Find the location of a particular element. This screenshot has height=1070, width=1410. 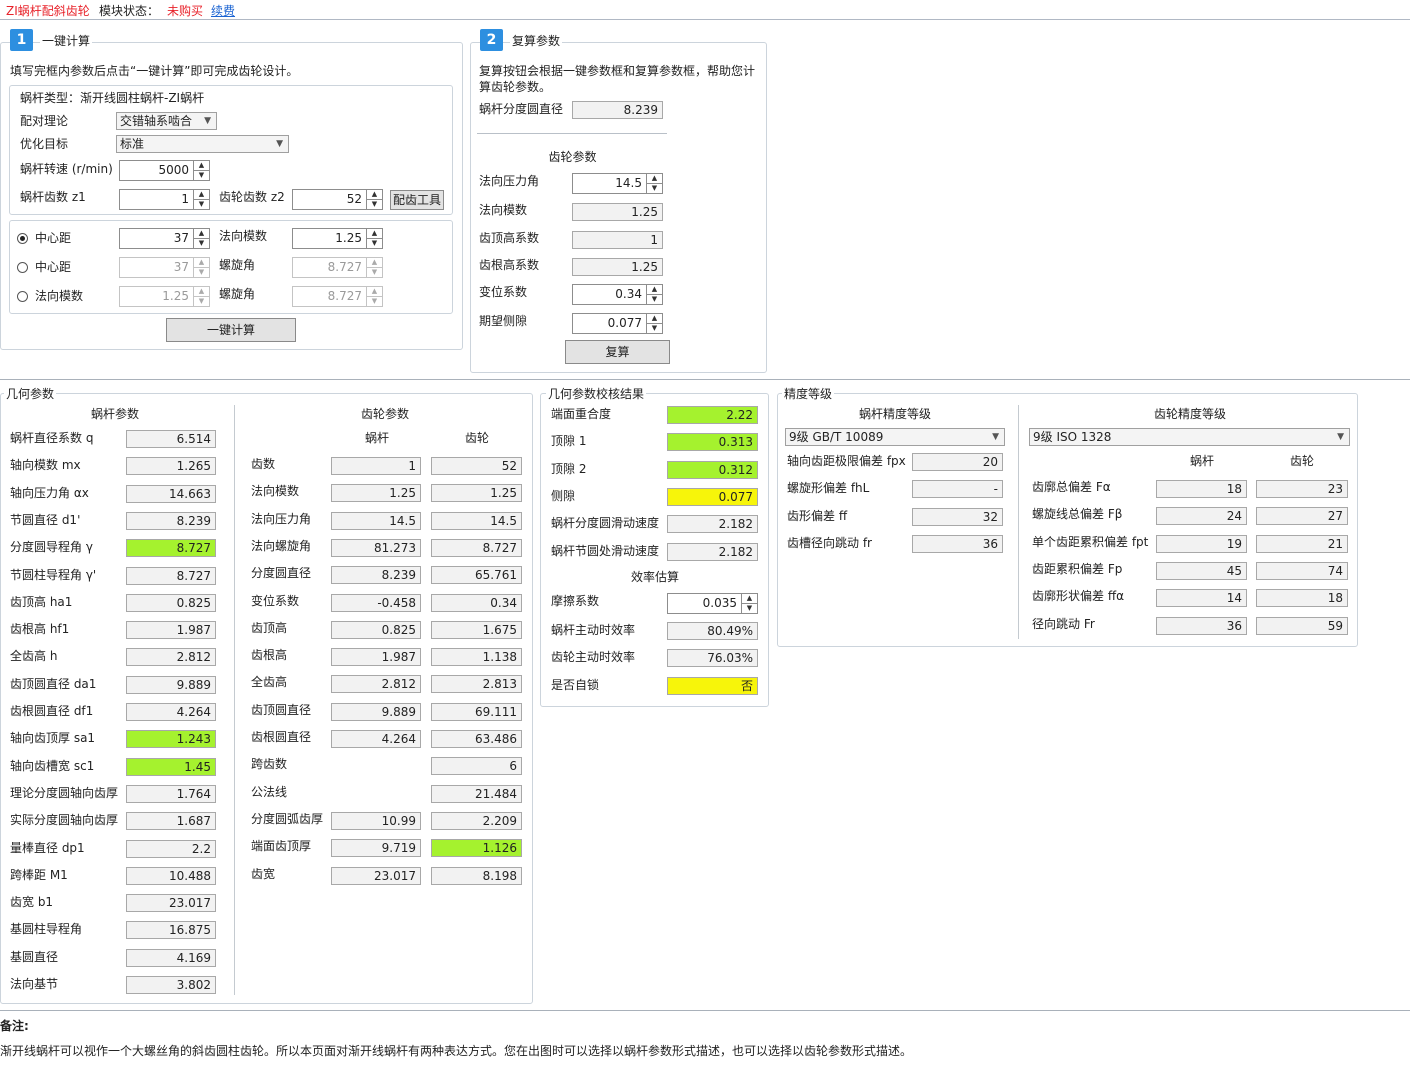

gear-param-label: 齿根高 is located at coordinates (269, 655).